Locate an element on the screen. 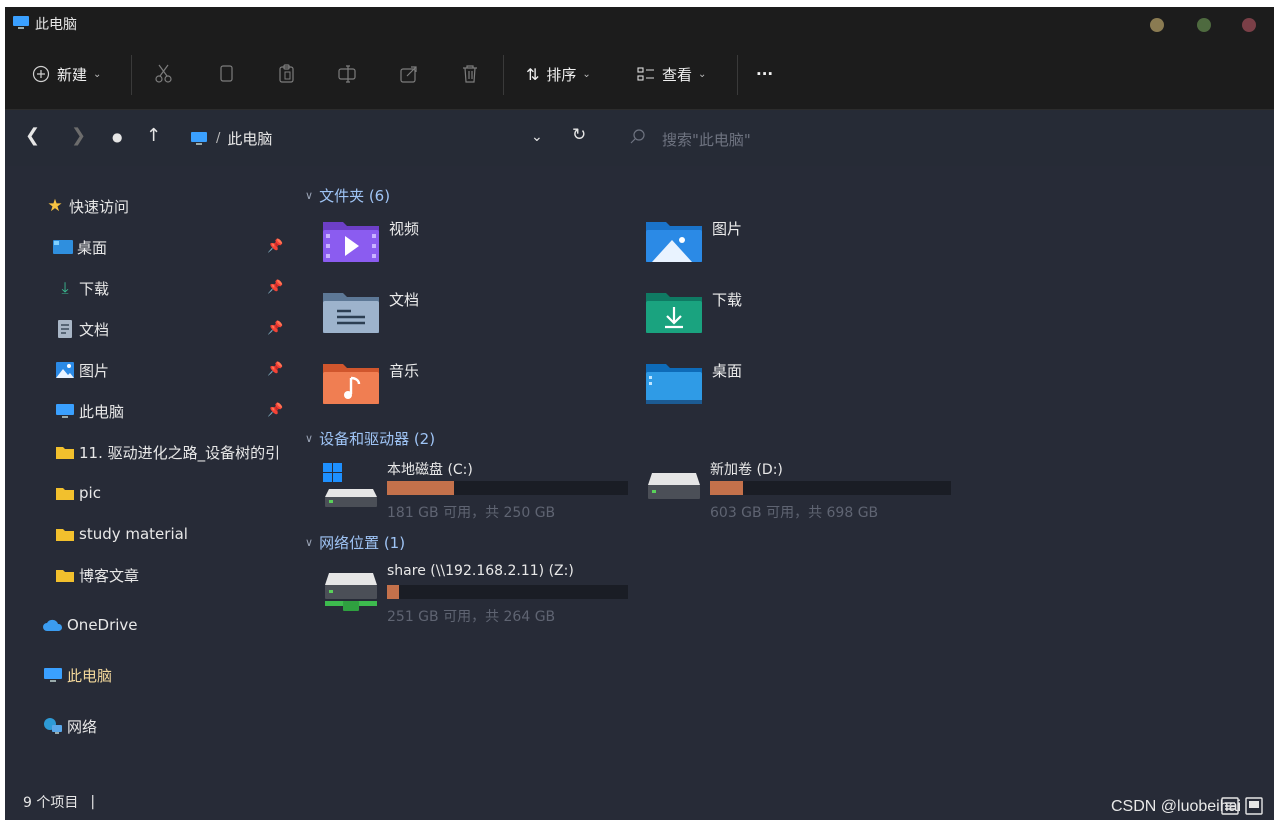  breadcrumb-item: 此电脑 is located at coordinates (249, 138).